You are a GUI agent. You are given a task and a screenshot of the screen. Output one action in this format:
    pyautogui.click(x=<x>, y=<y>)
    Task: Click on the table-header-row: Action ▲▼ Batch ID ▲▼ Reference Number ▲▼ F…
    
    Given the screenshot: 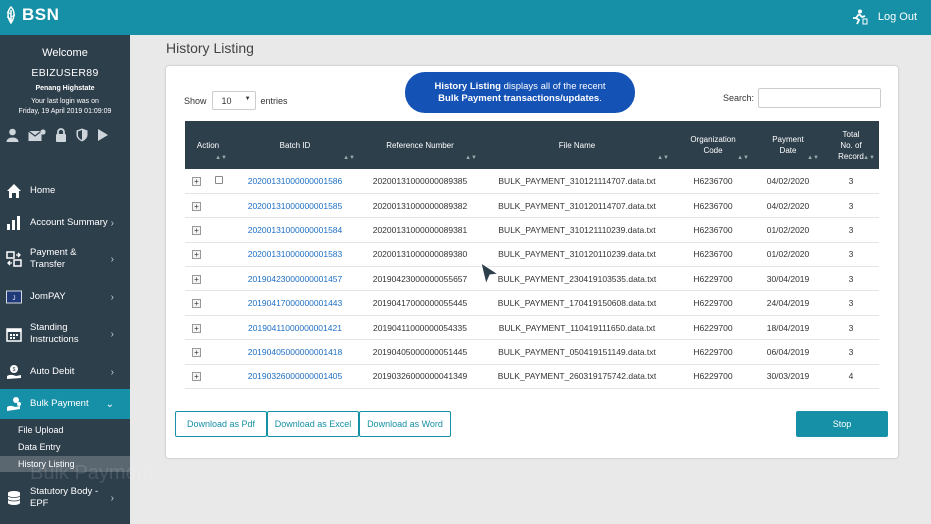 What is the action you would take?
    pyautogui.click(x=532, y=145)
    